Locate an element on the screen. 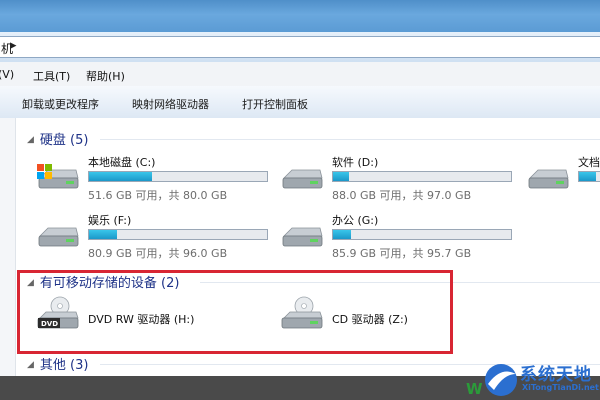  drive-item-documents: 文档 is located at coordinates (563, 179).